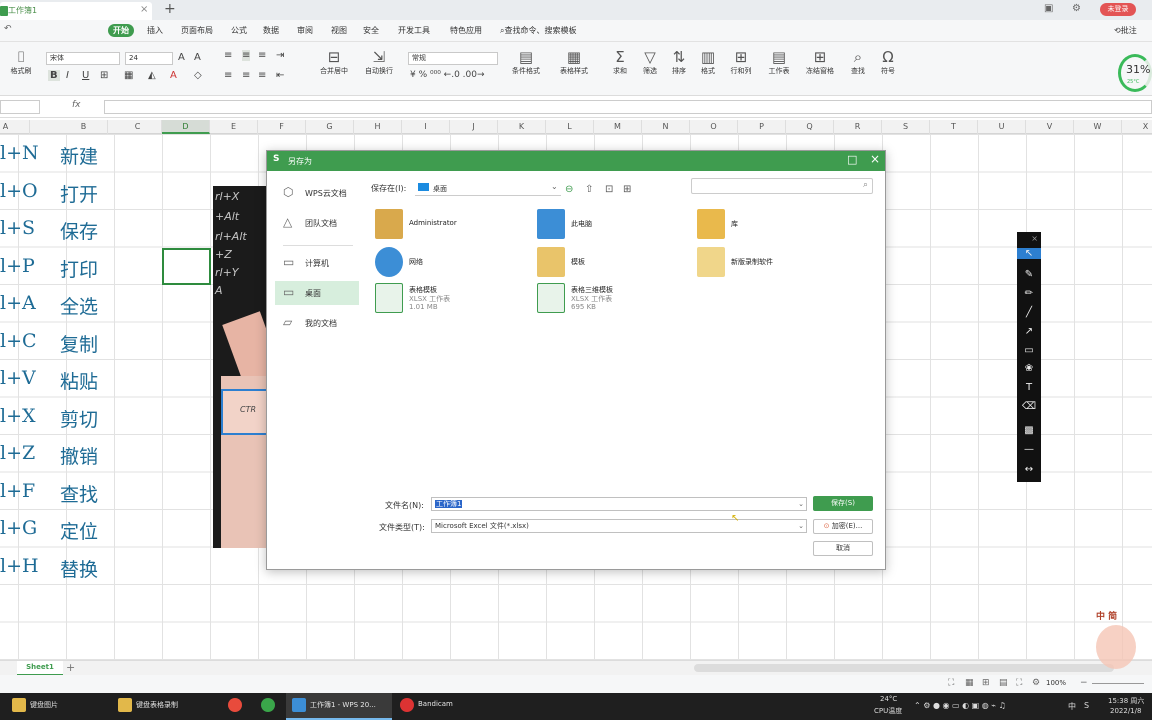 The height and width of the screenshot is (720, 1152). I want to click on clear-format-icon: ◇, so click(198, 75).